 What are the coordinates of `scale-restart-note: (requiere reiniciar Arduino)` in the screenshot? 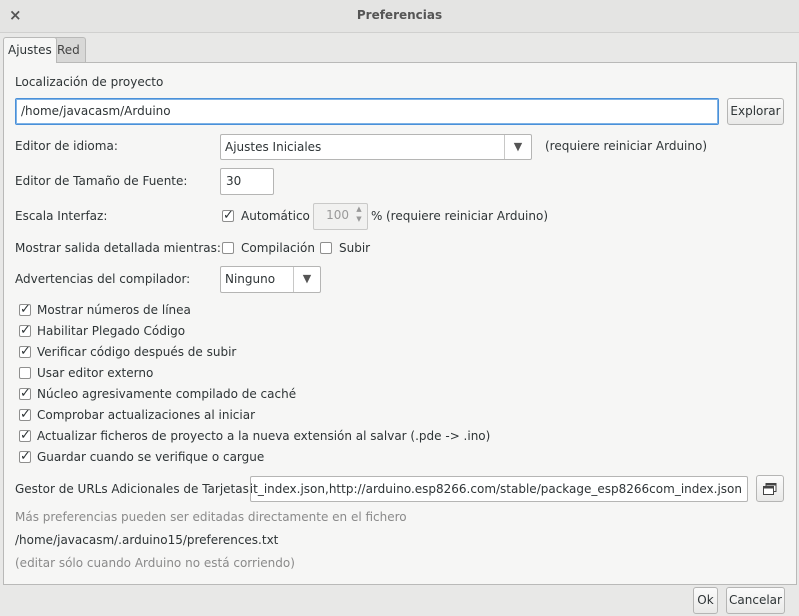 It's located at (467, 216).